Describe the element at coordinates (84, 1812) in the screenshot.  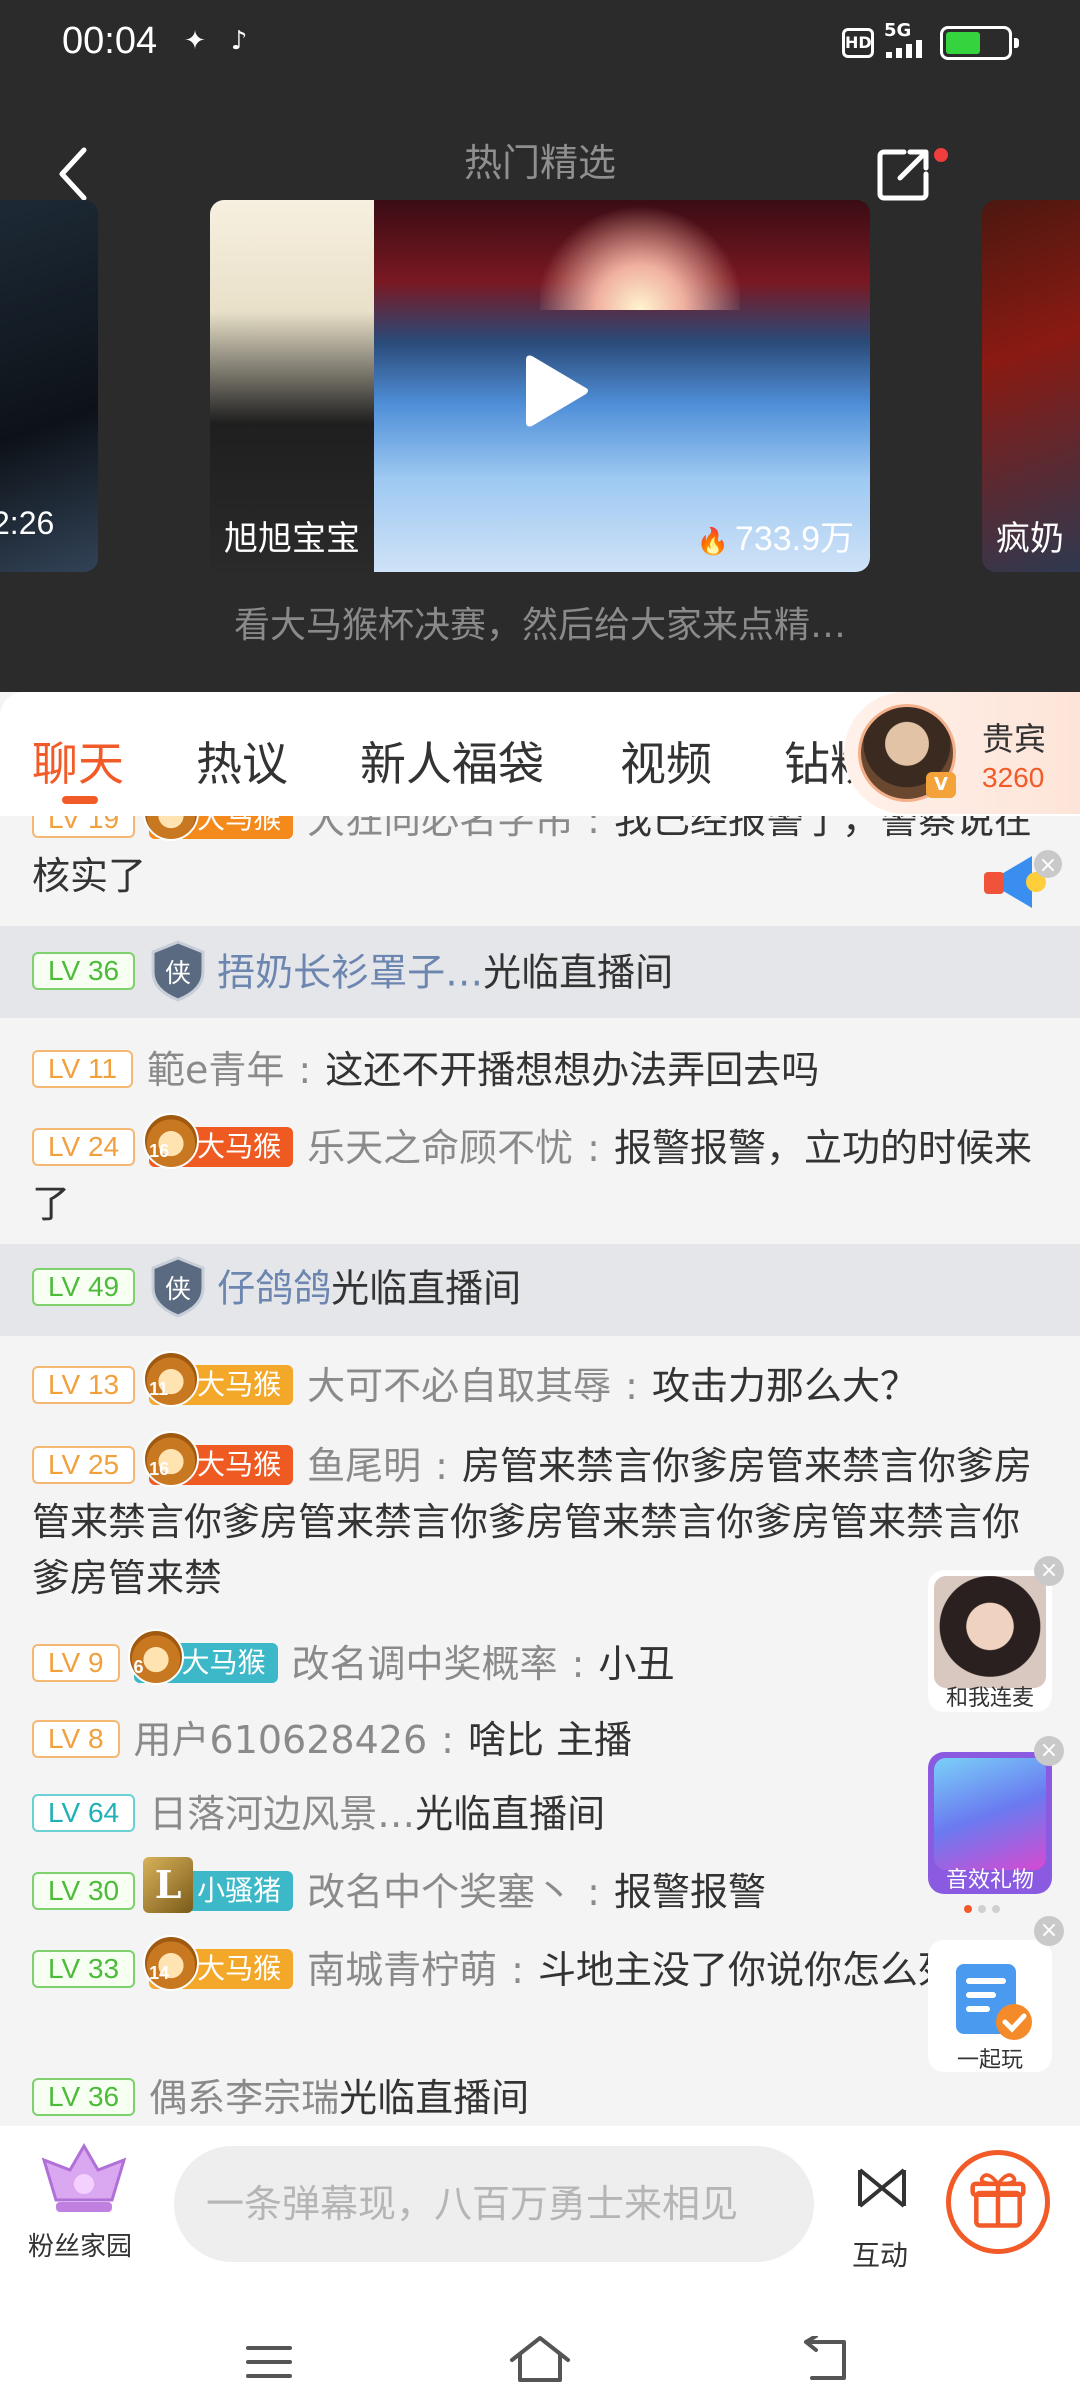
I see `level-badge: LV 64` at that location.